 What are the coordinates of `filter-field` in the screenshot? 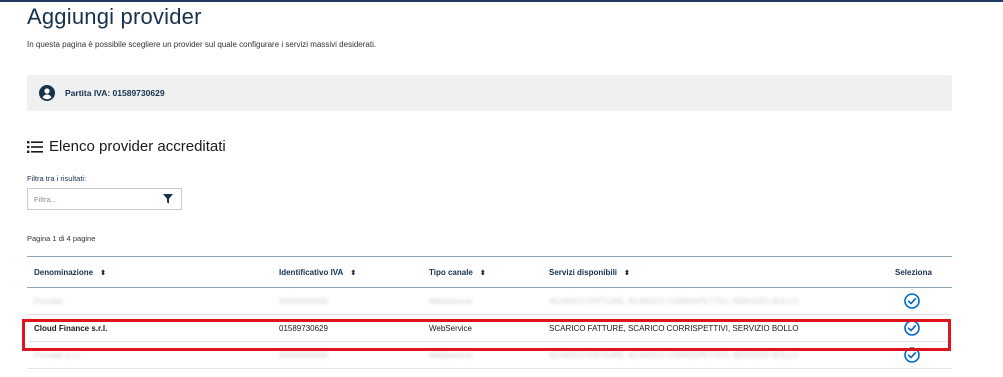 It's located at (104, 199).